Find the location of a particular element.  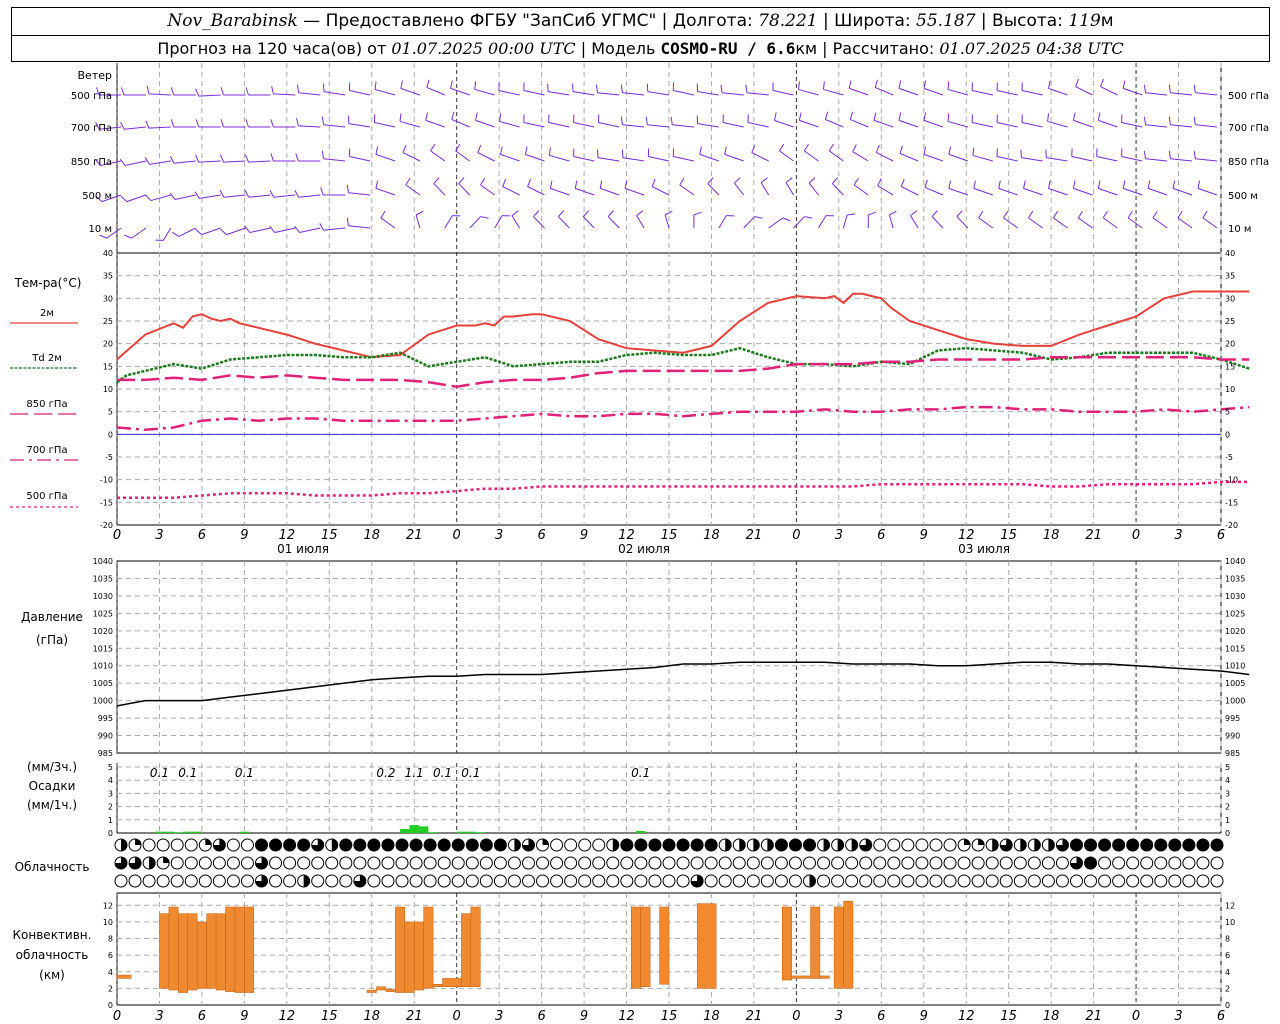

y-tick-label-temp: 10 is located at coordinates (108, 389).